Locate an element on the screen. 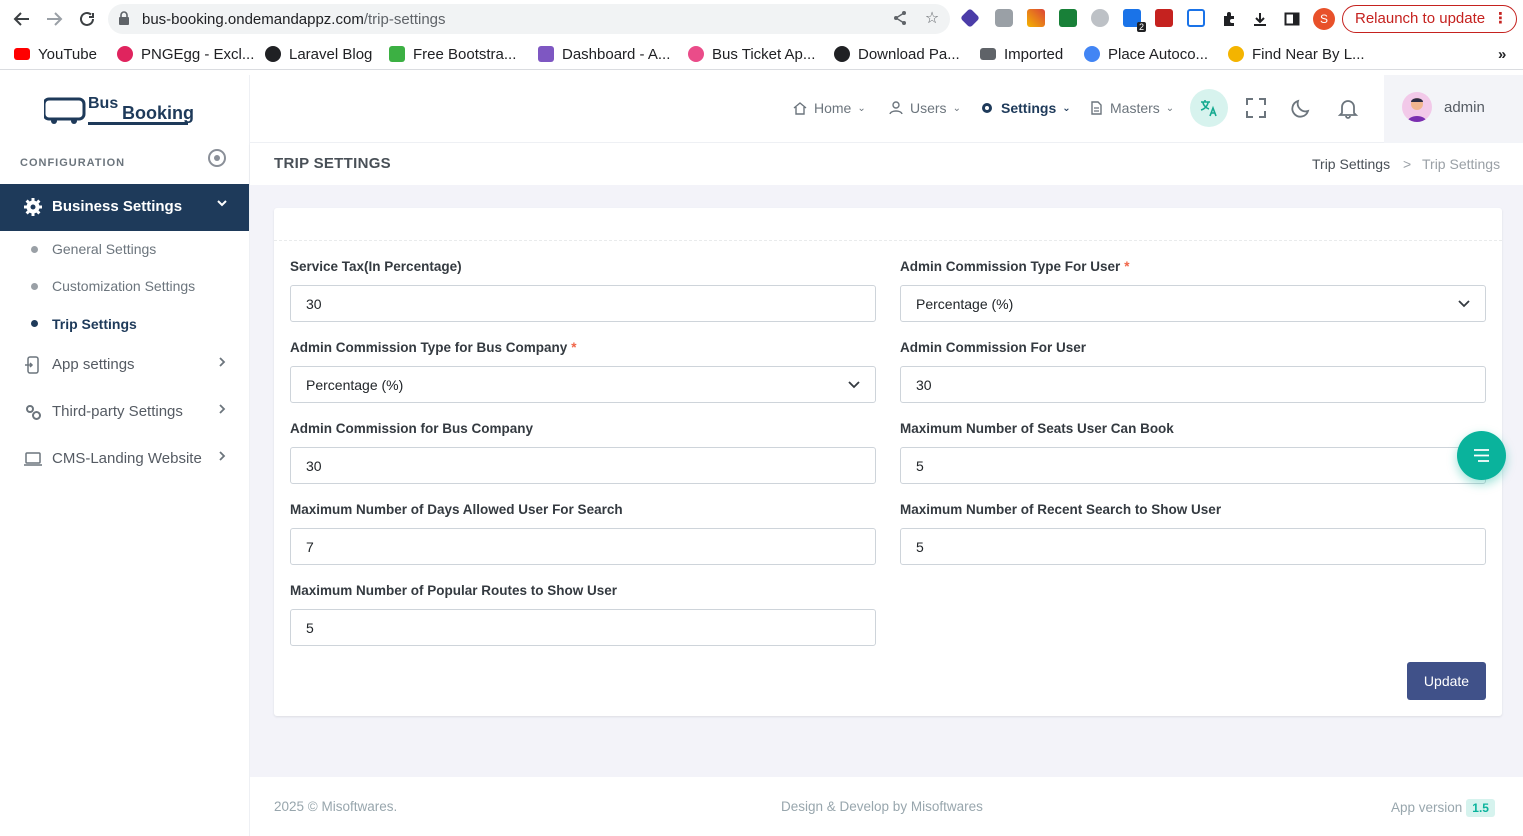 This screenshot has width=1523, height=836. logo: Bus Booking is located at coordinates (118, 111).